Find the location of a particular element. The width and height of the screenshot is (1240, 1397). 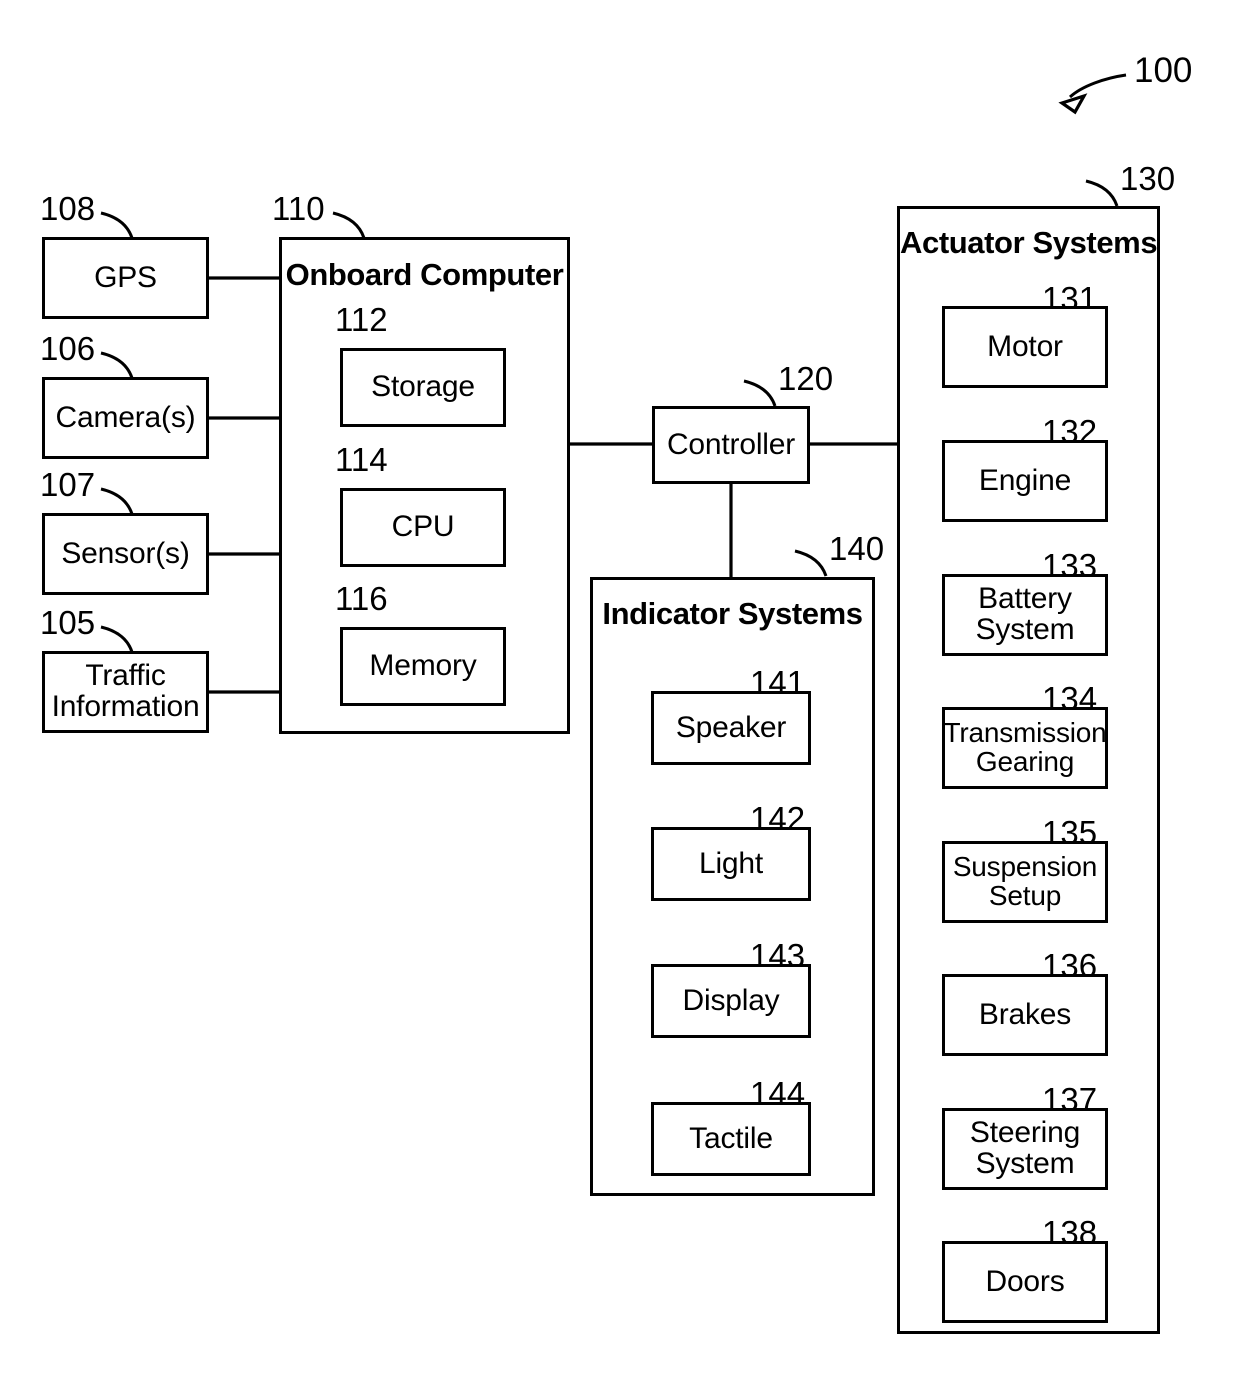

controller-label: Controller is located at coordinates (731, 444).